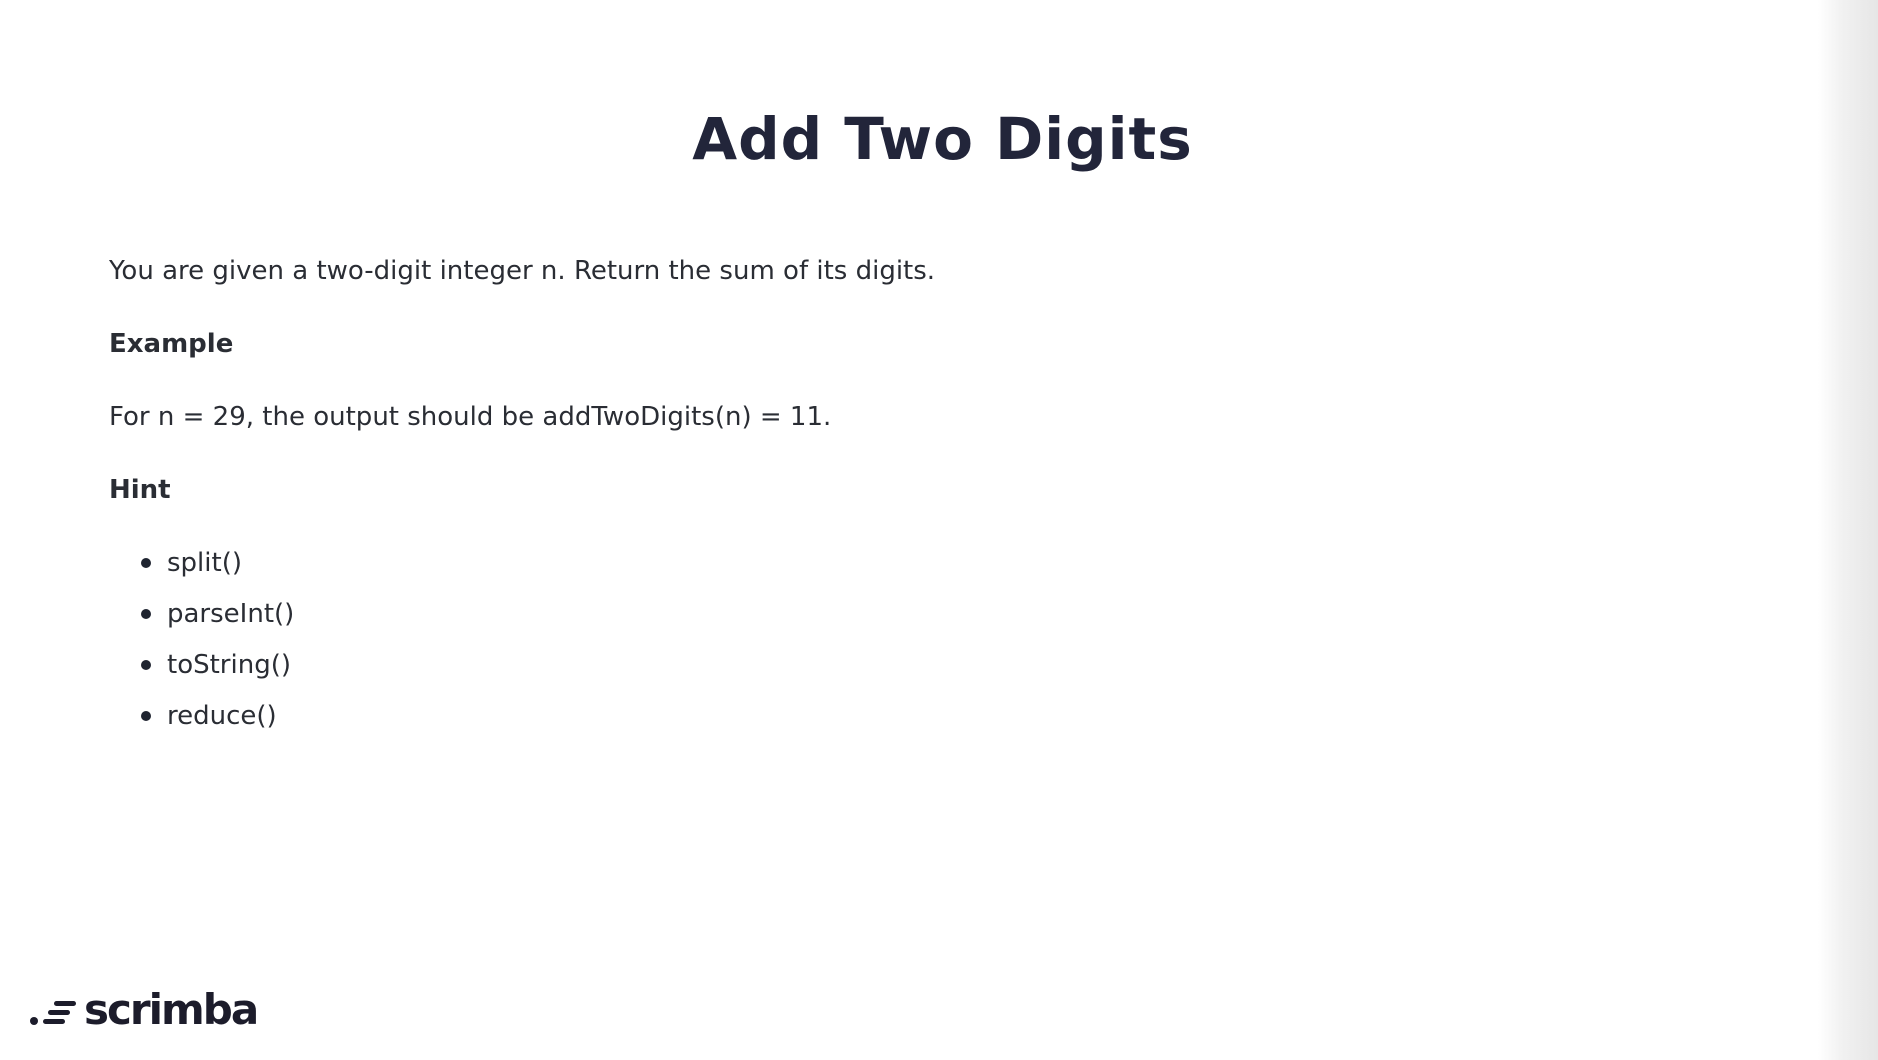 The height and width of the screenshot is (1060, 1878). I want to click on hint-list: split() parseInt() toString() reduce(), so click(859, 639).